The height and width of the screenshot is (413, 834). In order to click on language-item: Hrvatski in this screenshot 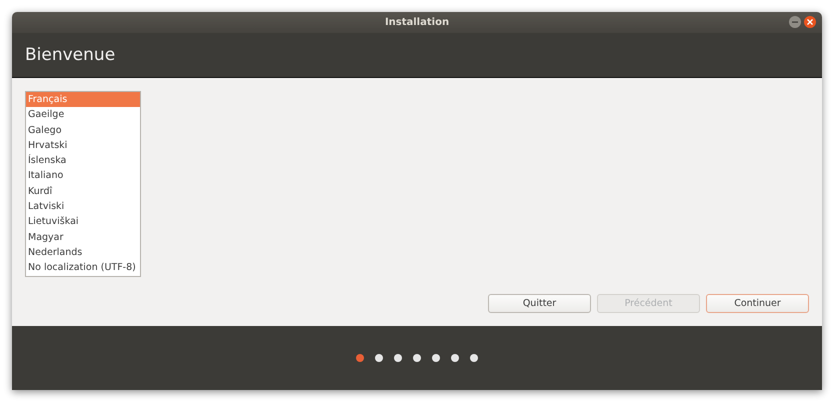, I will do `click(83, 146)`.